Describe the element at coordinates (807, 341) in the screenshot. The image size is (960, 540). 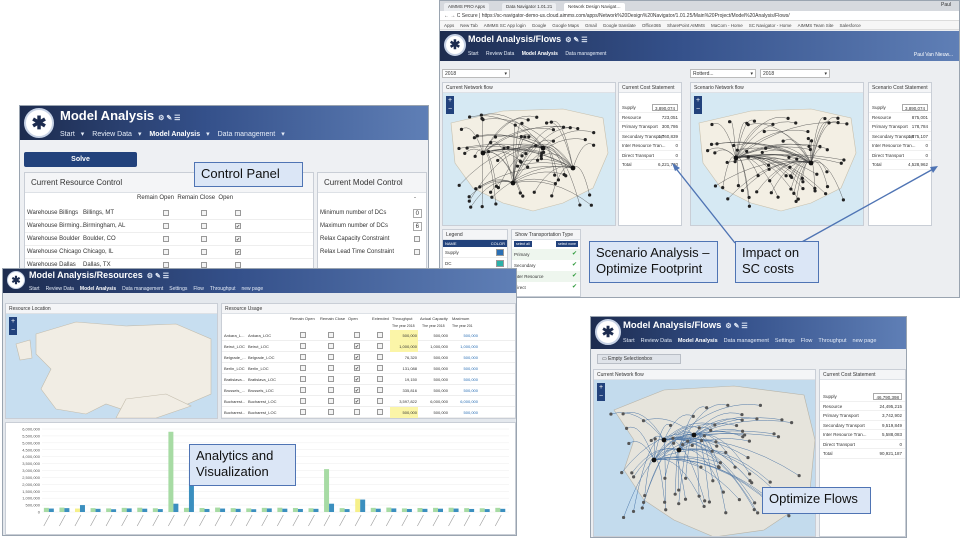
I see `nav-item: Flow` at that location.